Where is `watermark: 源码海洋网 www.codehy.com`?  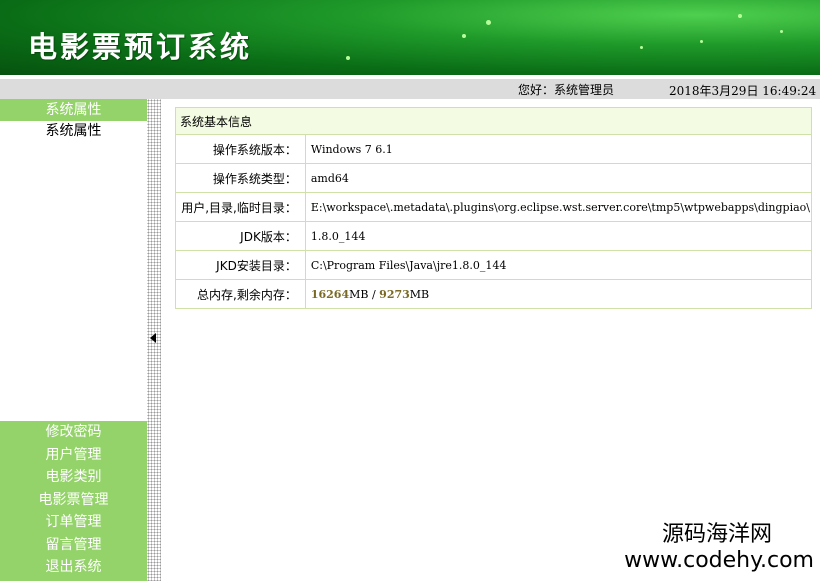
watermark: 源码海洋网 www.codehy.com is located at coordinates (719, 544).